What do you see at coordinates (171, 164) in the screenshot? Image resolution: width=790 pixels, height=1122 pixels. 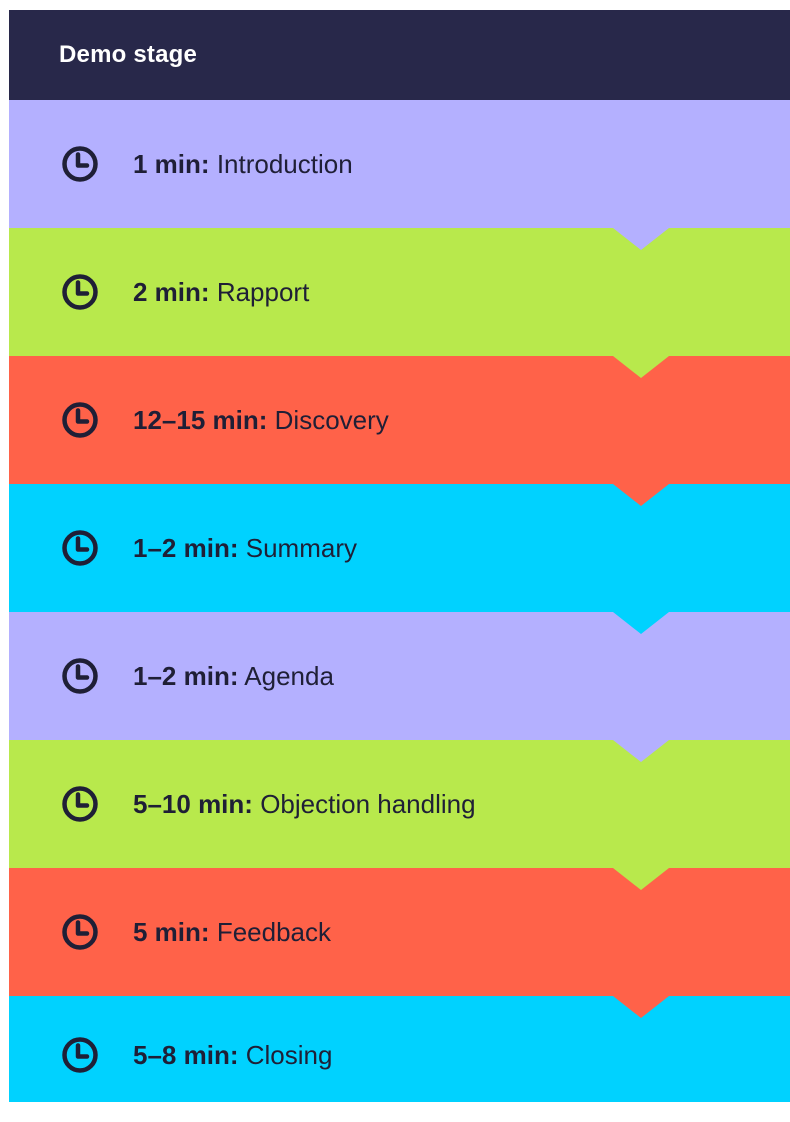 I see `stage-duration: 1 min:` at bounding box center [171, 164].